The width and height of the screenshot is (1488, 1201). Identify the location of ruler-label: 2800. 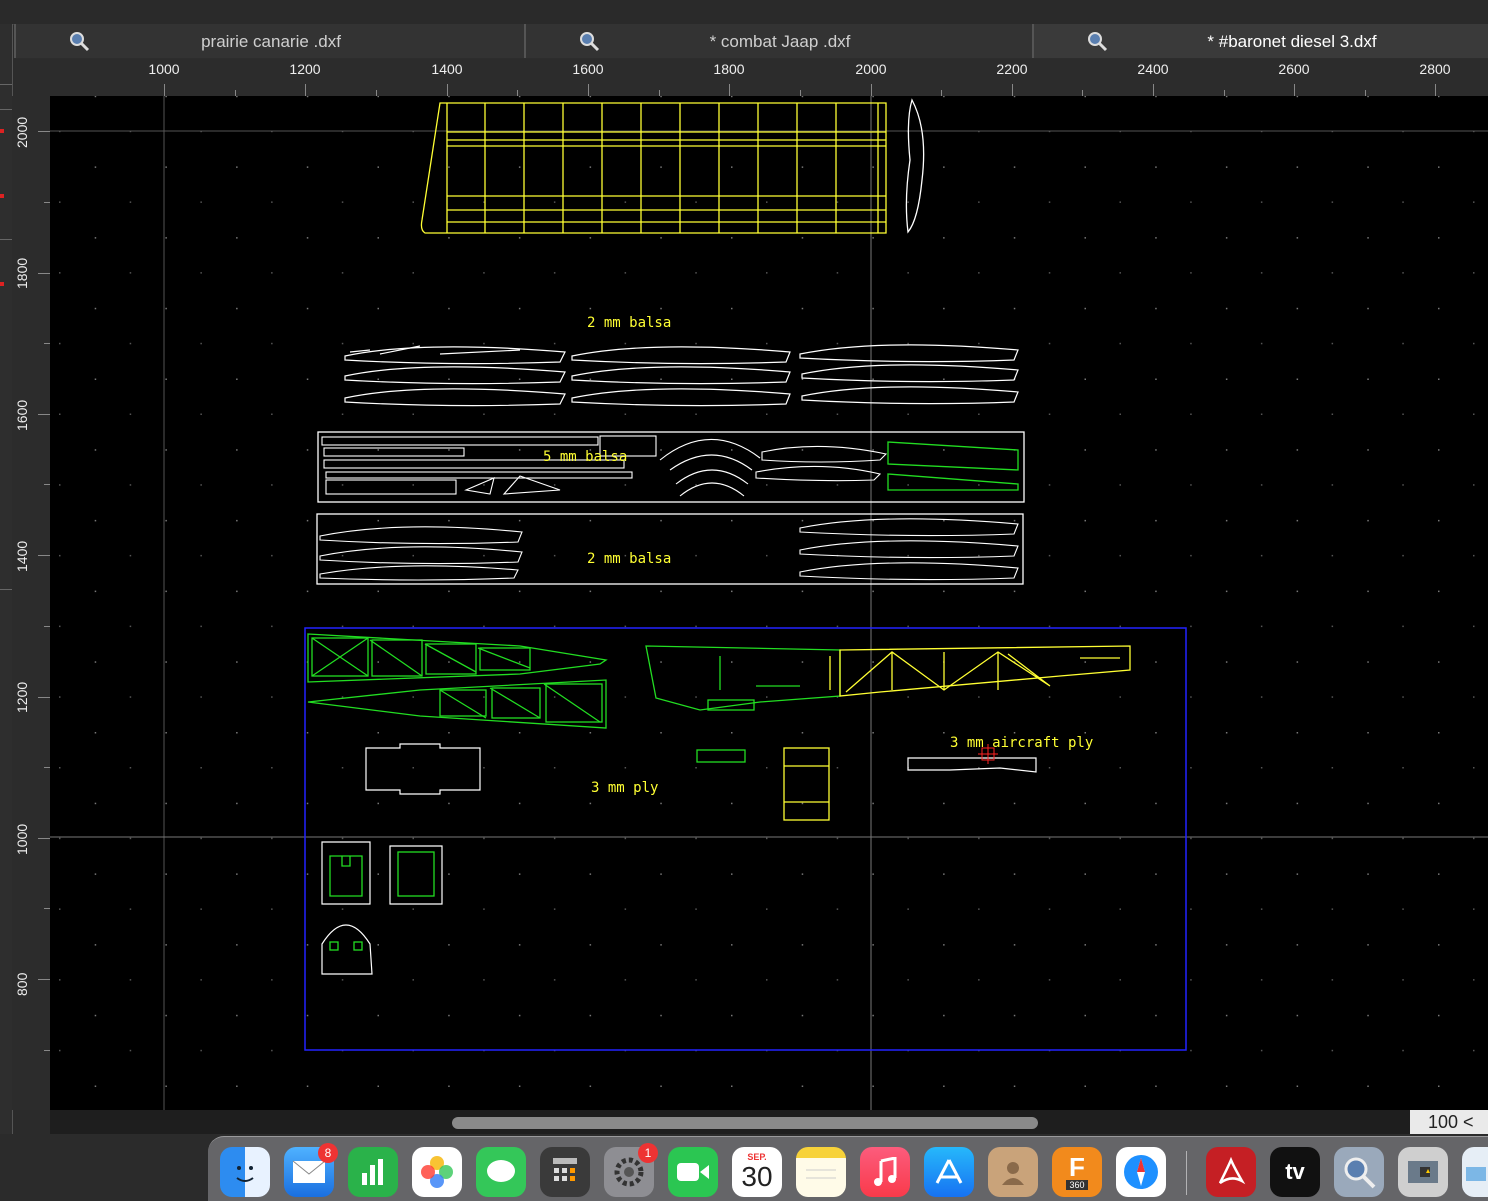
(1435, 69).